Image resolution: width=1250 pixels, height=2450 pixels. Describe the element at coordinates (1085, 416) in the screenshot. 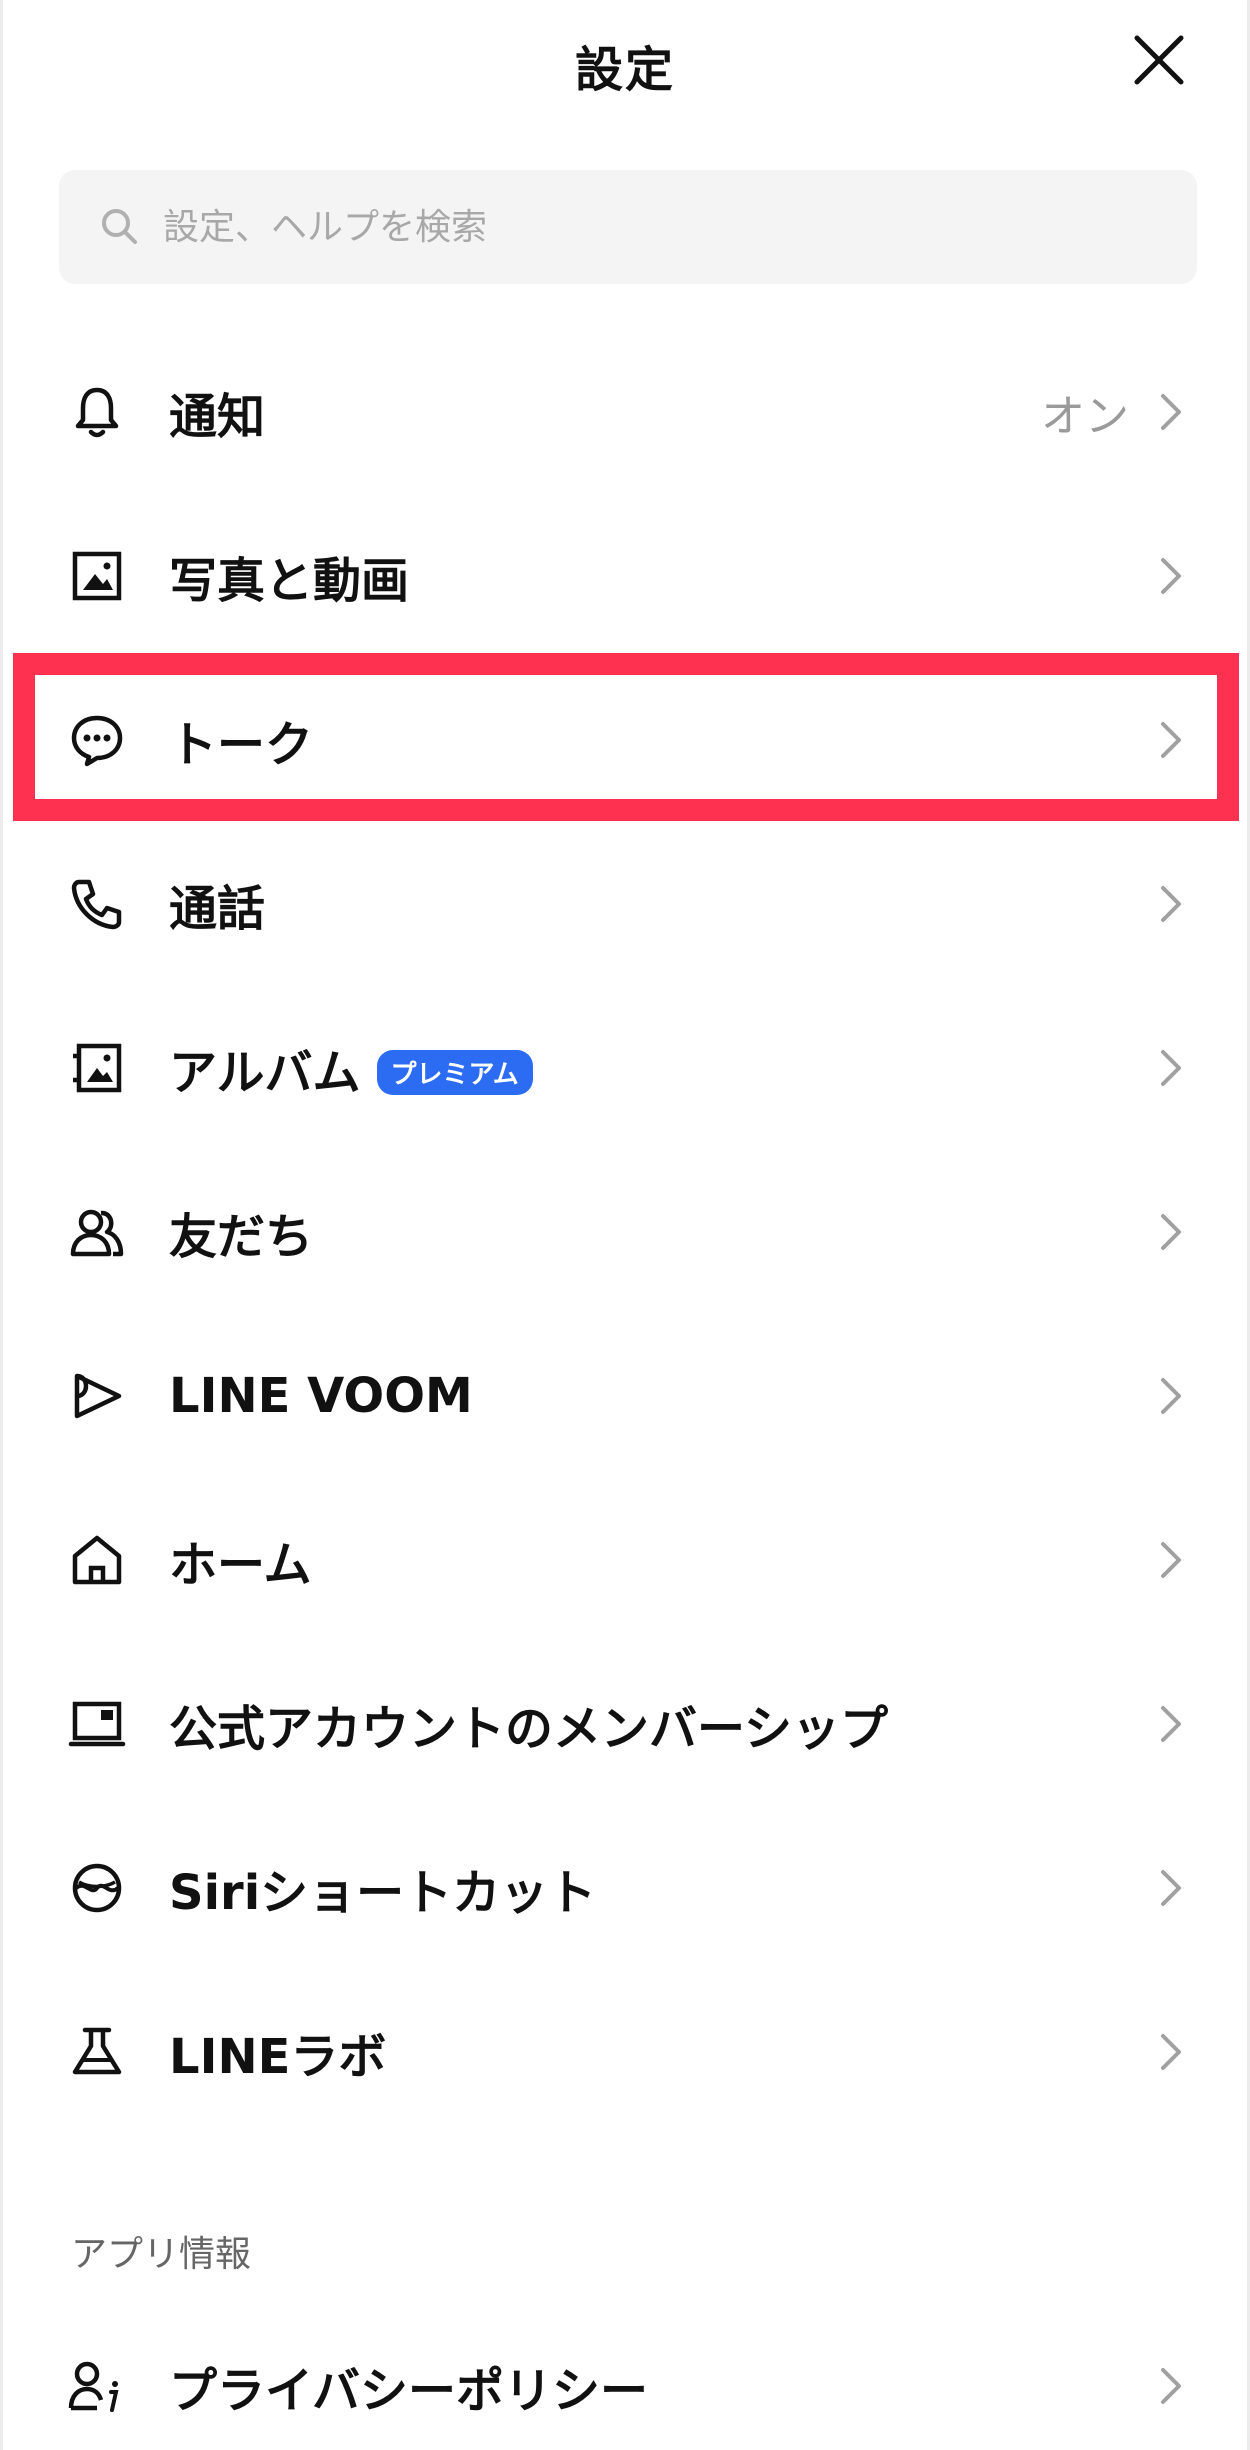

I see `settings-item-value: オン` at that location.